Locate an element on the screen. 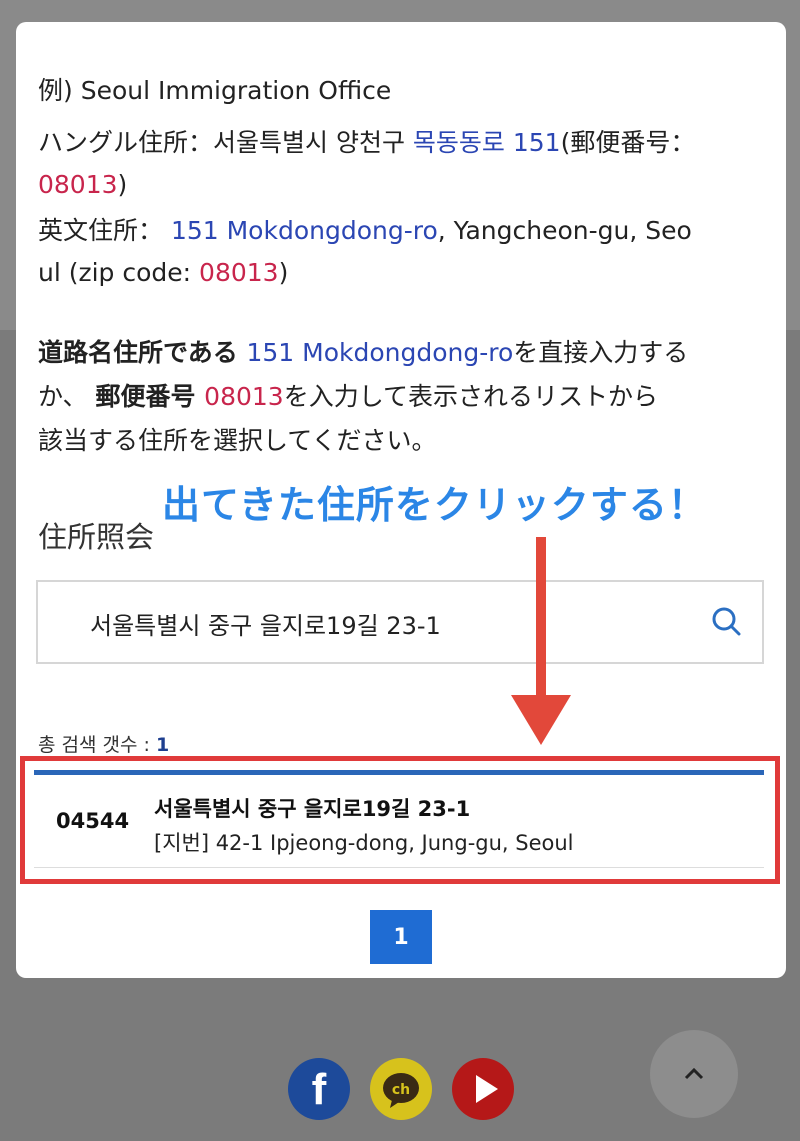  example-title: 例) Seoul Immigration Office is located at coordinates (215, 90).